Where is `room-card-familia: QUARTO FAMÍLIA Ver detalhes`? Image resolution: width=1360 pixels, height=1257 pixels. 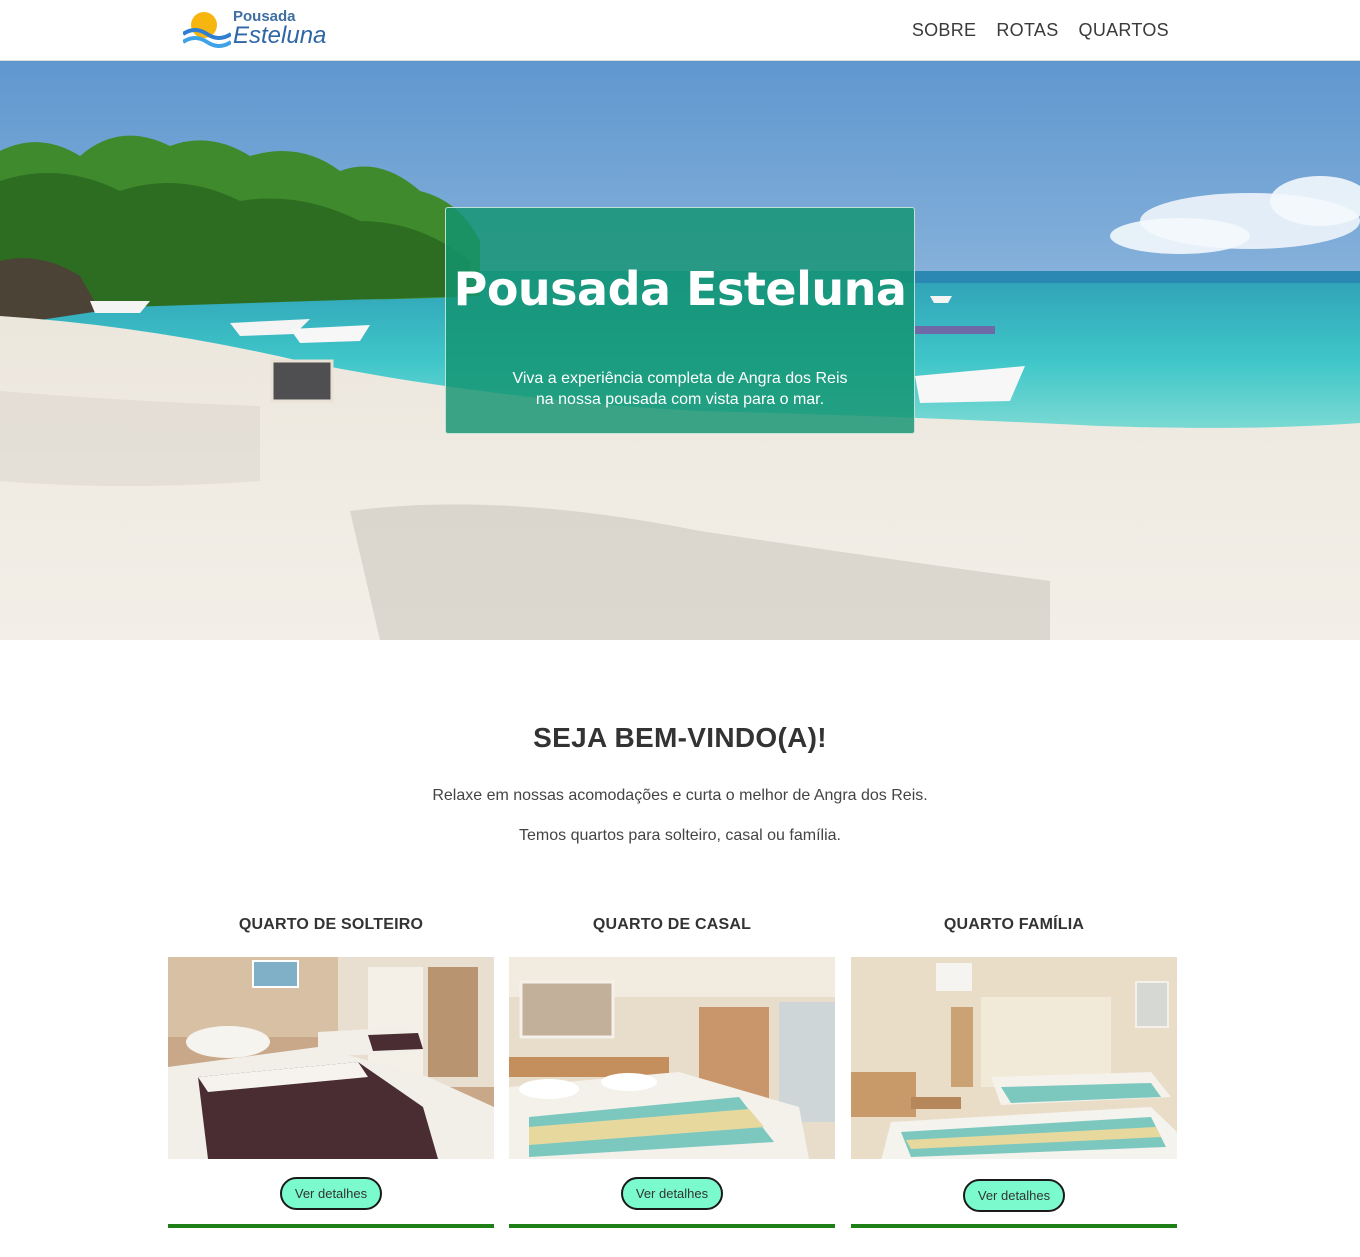 room-card-familia: QUARTO FAMÍLIA Ver detalhes is located at coordinates (1014, 1073).